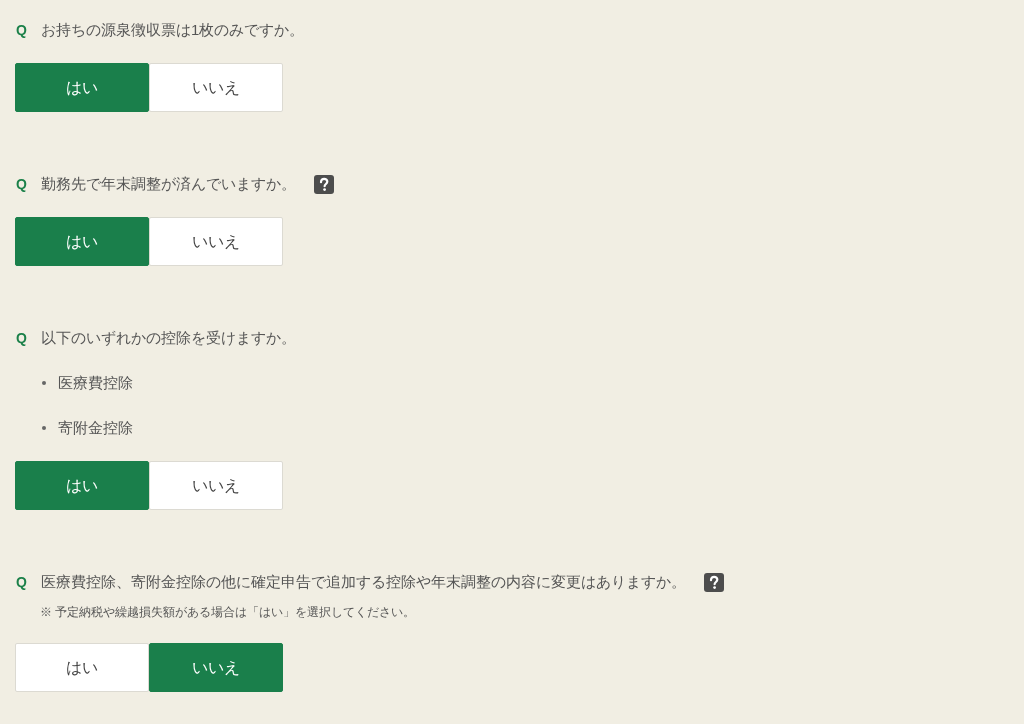  What do you see at coordinates (95, 382) in the screenshot?
I see `list-item: 医療費控除` at bounding box center [95, 382].